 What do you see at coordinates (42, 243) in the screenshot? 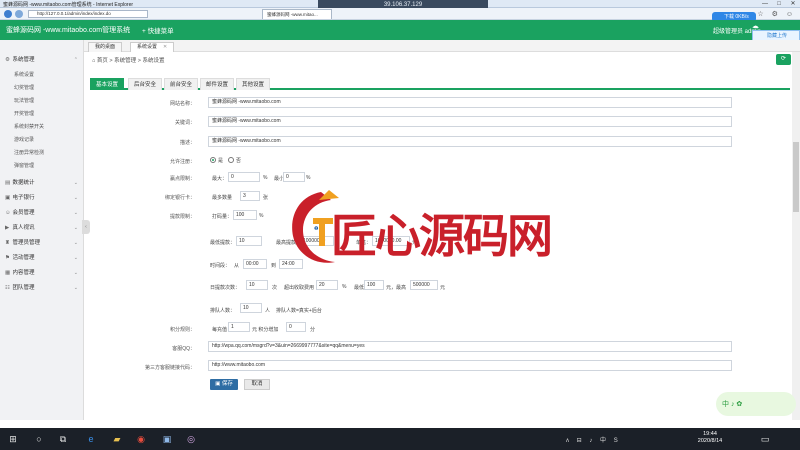
I see `sidebar-group-admins: ♜ 管理员管理 ⌄` at bounding box center [42, 243].